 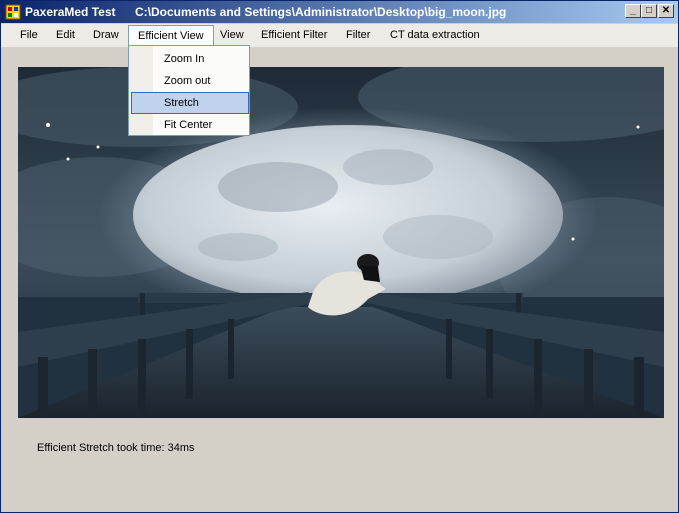 What do you see at coordinates (649, 11) in the screenshot?
I see `maximize-button: □` at bounding box center [649, 11].